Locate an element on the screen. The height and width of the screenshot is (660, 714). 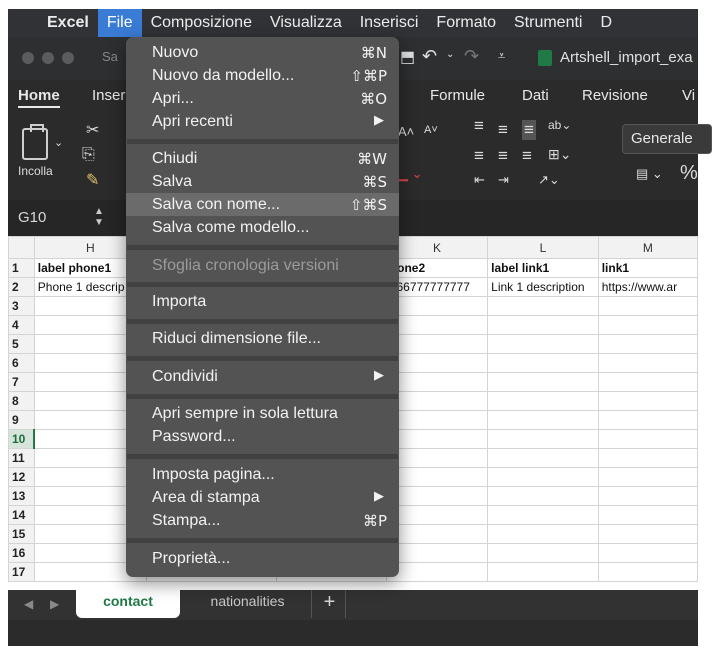
redo-icon: ↷ is located at coordinates (471, 56).